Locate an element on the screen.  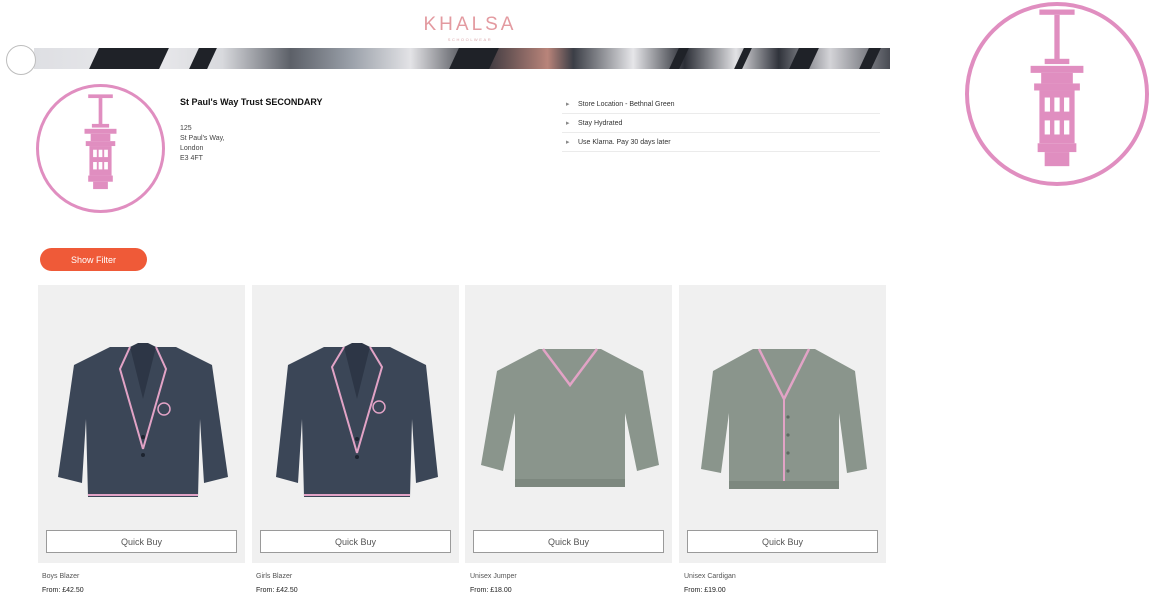
brand-tagline: SCHOOLWEAR is located at coordinates (470, 39).